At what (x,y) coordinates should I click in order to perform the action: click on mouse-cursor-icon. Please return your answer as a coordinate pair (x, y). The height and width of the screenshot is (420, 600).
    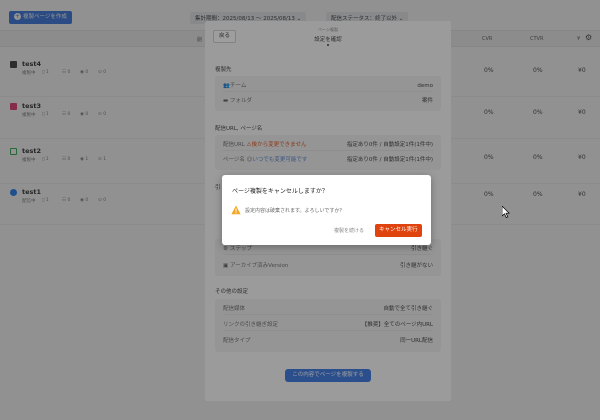
    Looking at the image, I should click on (506, 212).